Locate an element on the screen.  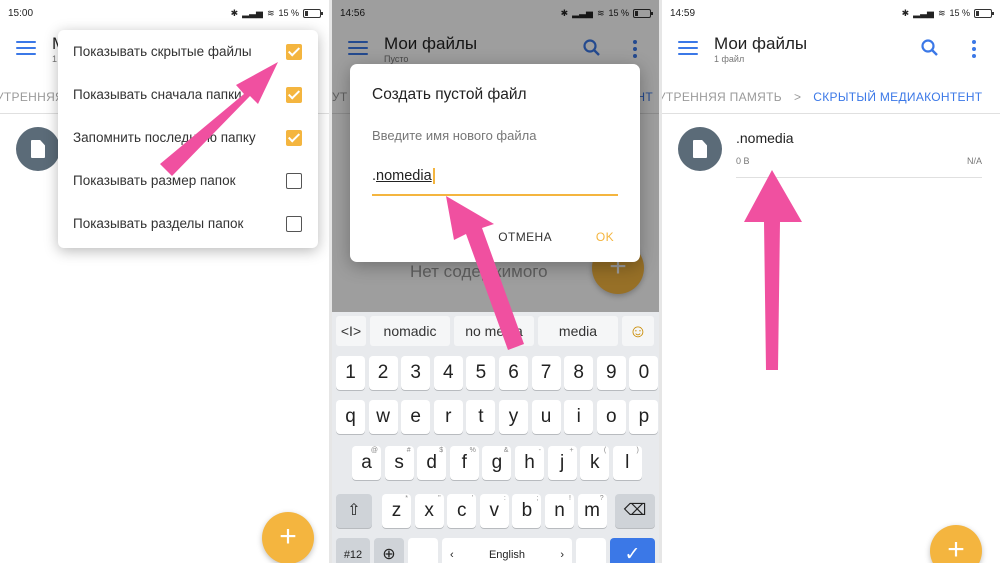
key-2: 2 is located at coordinates (383, 373).